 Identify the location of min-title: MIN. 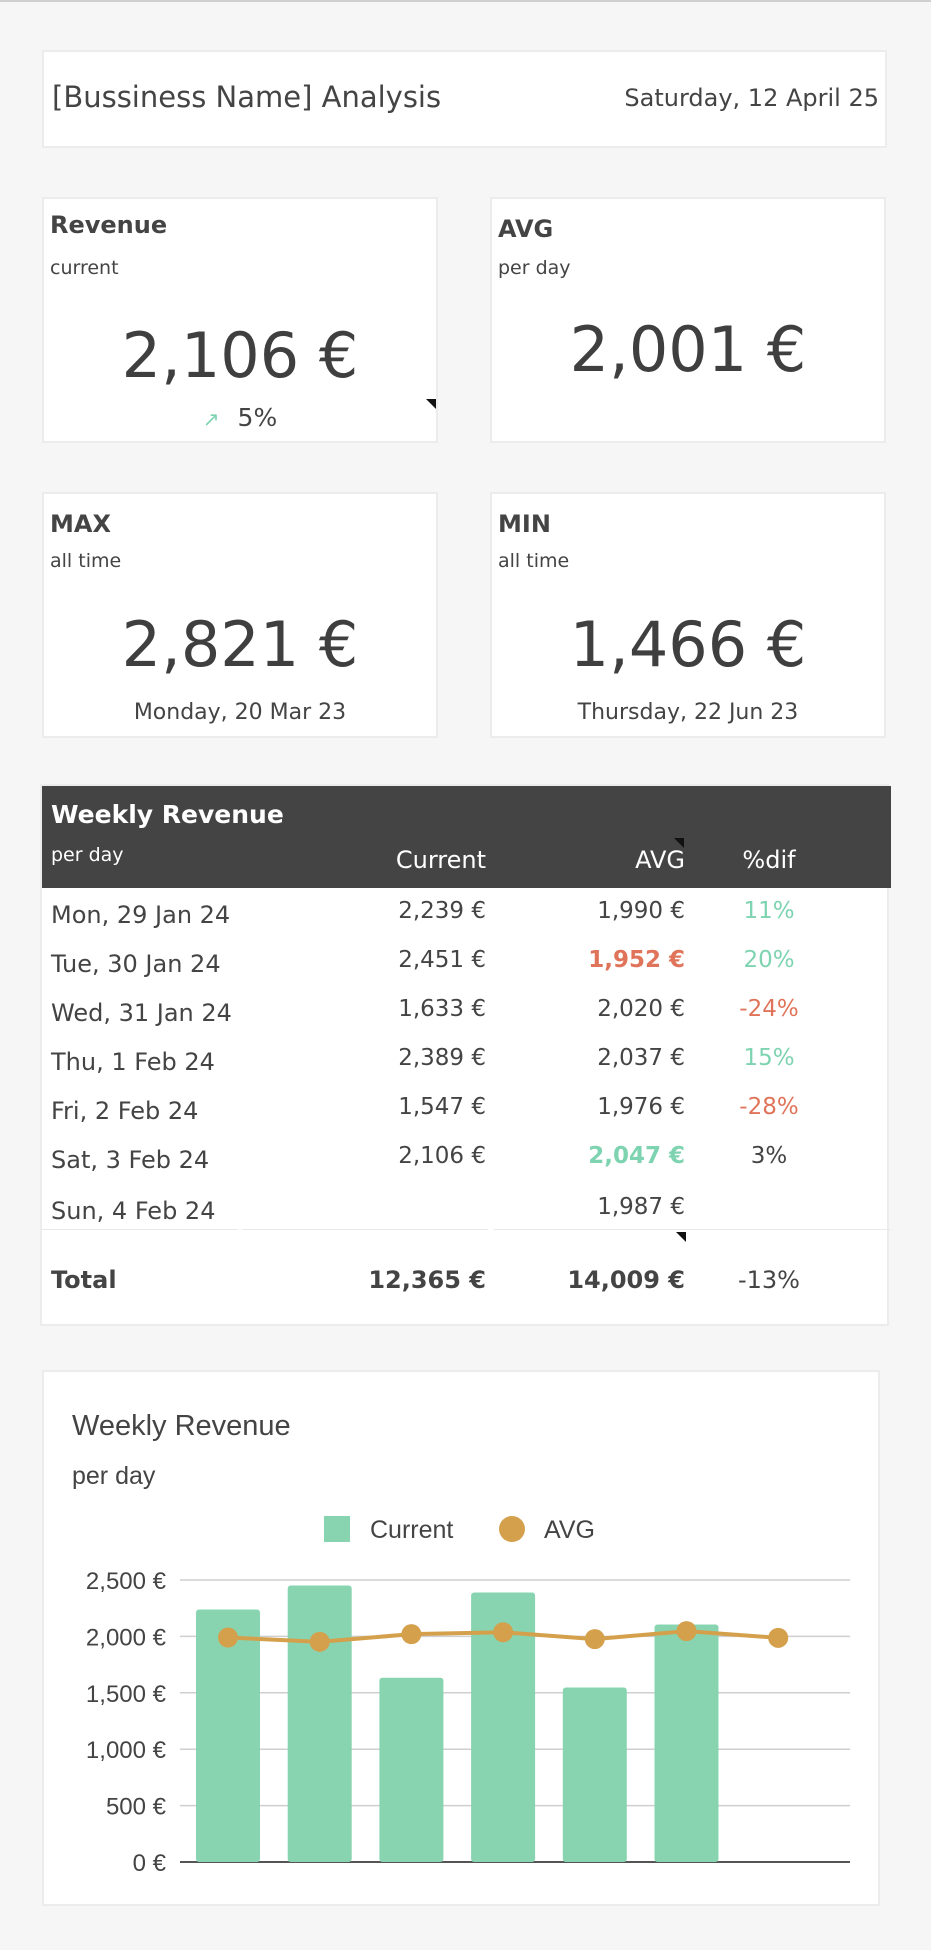
(524, 524).